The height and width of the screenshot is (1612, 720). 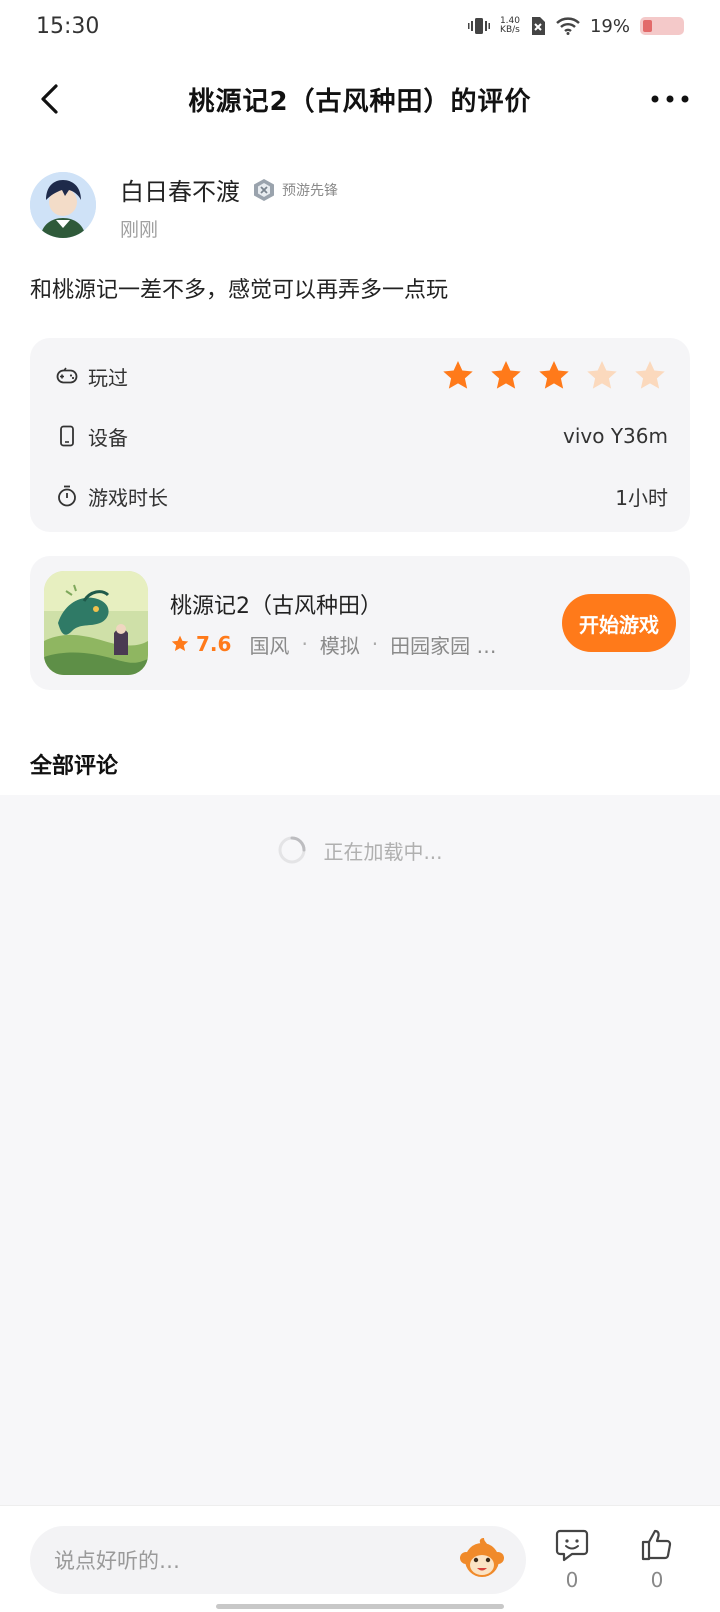 What do you see at coordinates (360, 26) in the screenshot?
I see `status-bar: 15:30 1.40 KB/s 19%` at bounding box center [360, 26].